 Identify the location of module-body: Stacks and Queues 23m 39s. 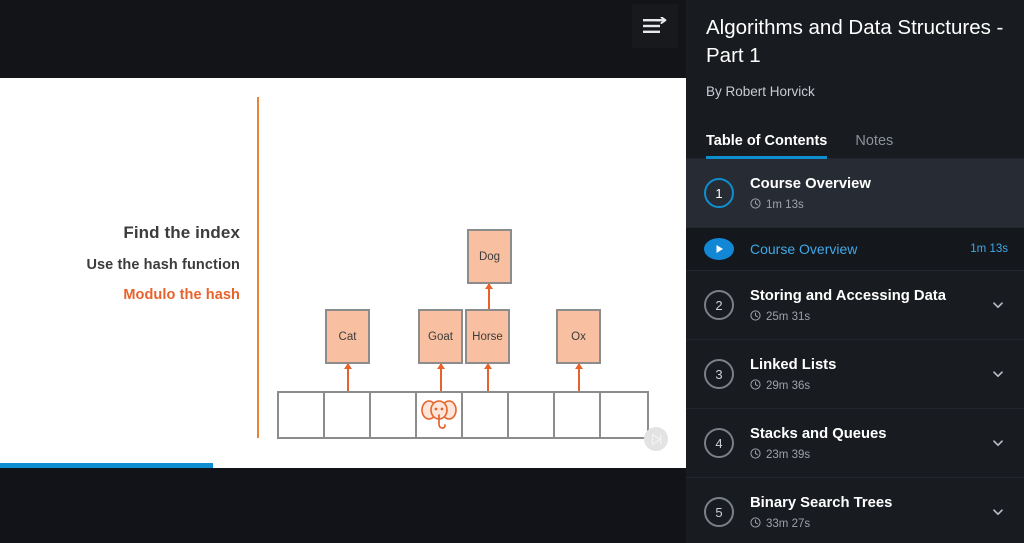
(869, 443).